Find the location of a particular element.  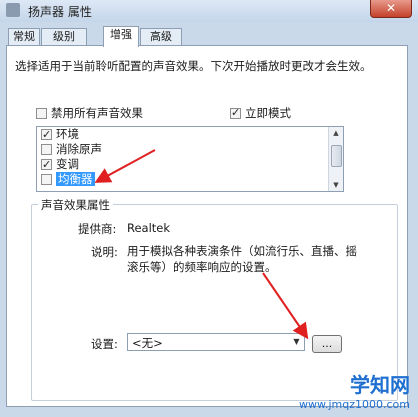

watermark: 学知网 www.jmqz1000.com is located at coordinates (354, 390).